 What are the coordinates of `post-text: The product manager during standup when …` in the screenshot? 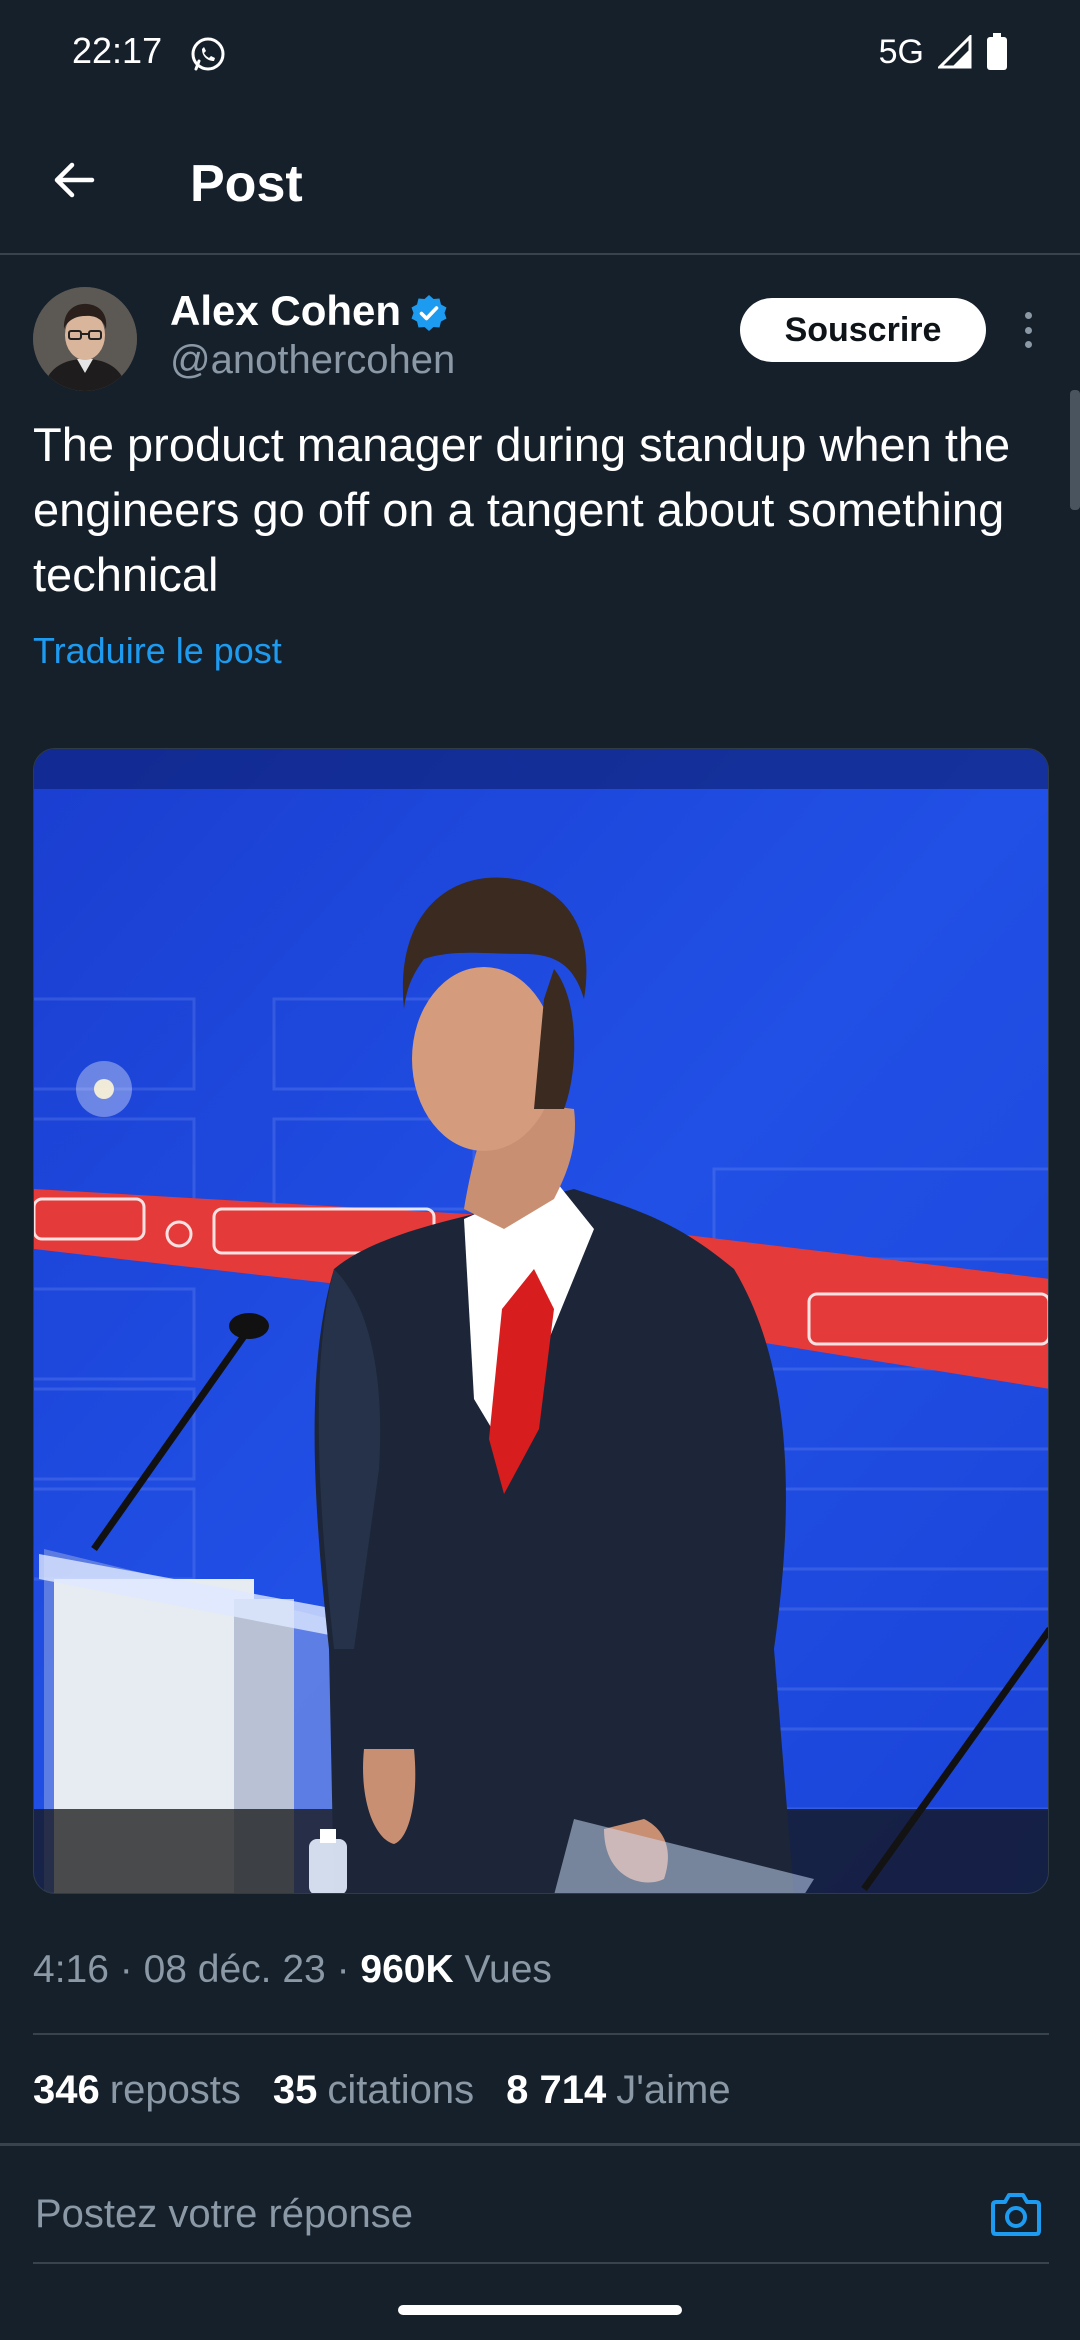 It's located at (522, 509).